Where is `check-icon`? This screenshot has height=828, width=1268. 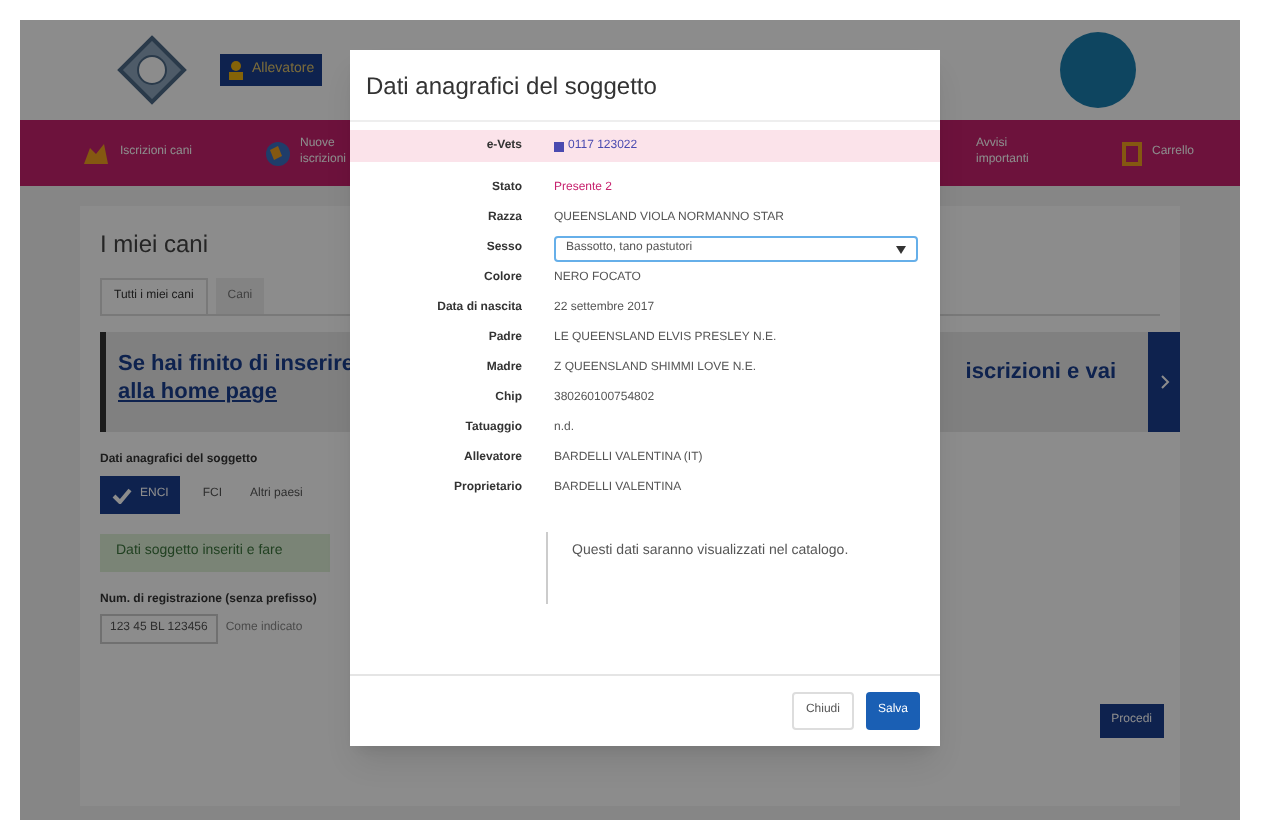 check-icon is located at coordinates (122, 495).